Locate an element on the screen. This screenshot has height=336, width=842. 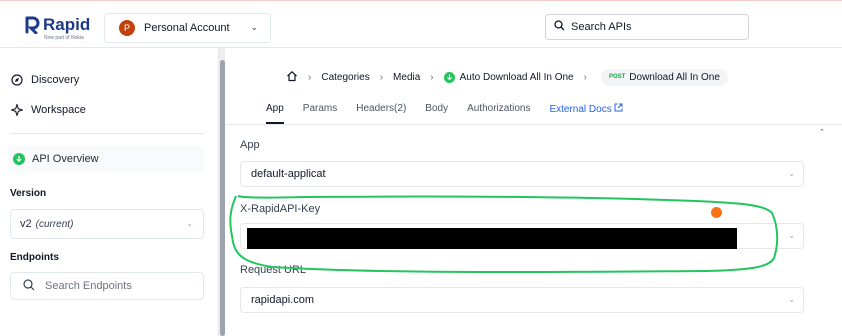
api-key-label: X-RapidAPI-Key is located at coordinates (280, 209).